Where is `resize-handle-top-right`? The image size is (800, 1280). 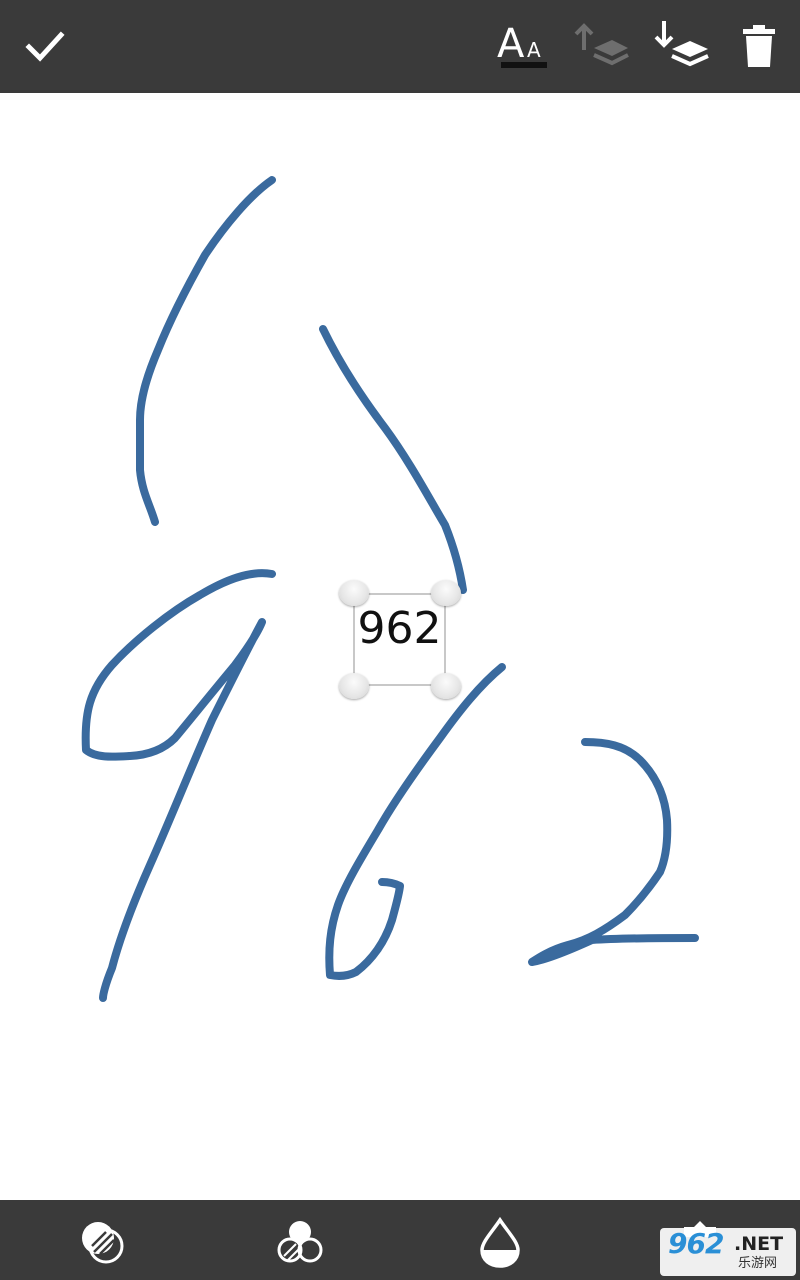
resize-handle-top-right is located at coordinates (446, 593).